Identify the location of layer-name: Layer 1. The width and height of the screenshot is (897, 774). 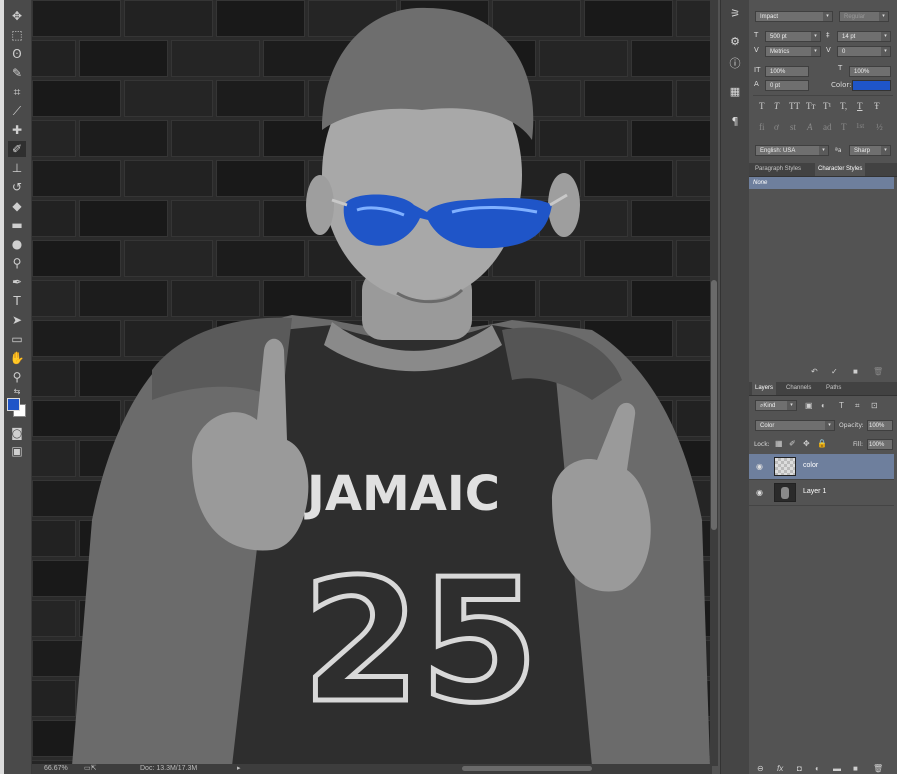
(814, 491).